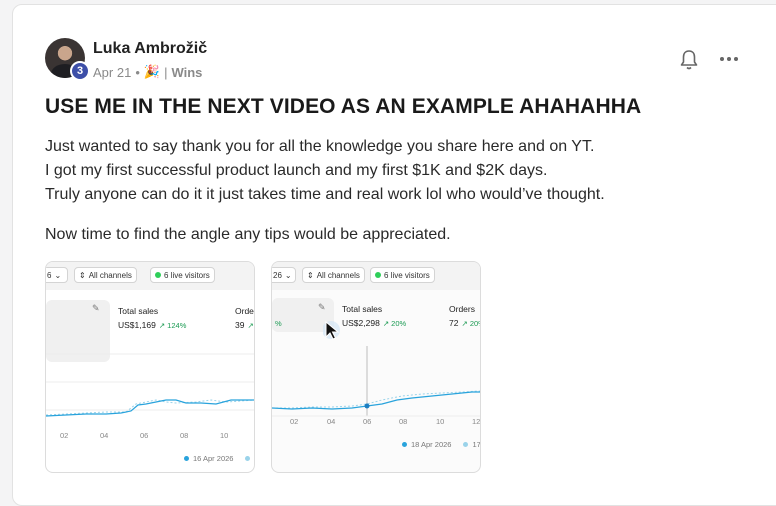  I want to click on previous-period-series, so click(376, 399).